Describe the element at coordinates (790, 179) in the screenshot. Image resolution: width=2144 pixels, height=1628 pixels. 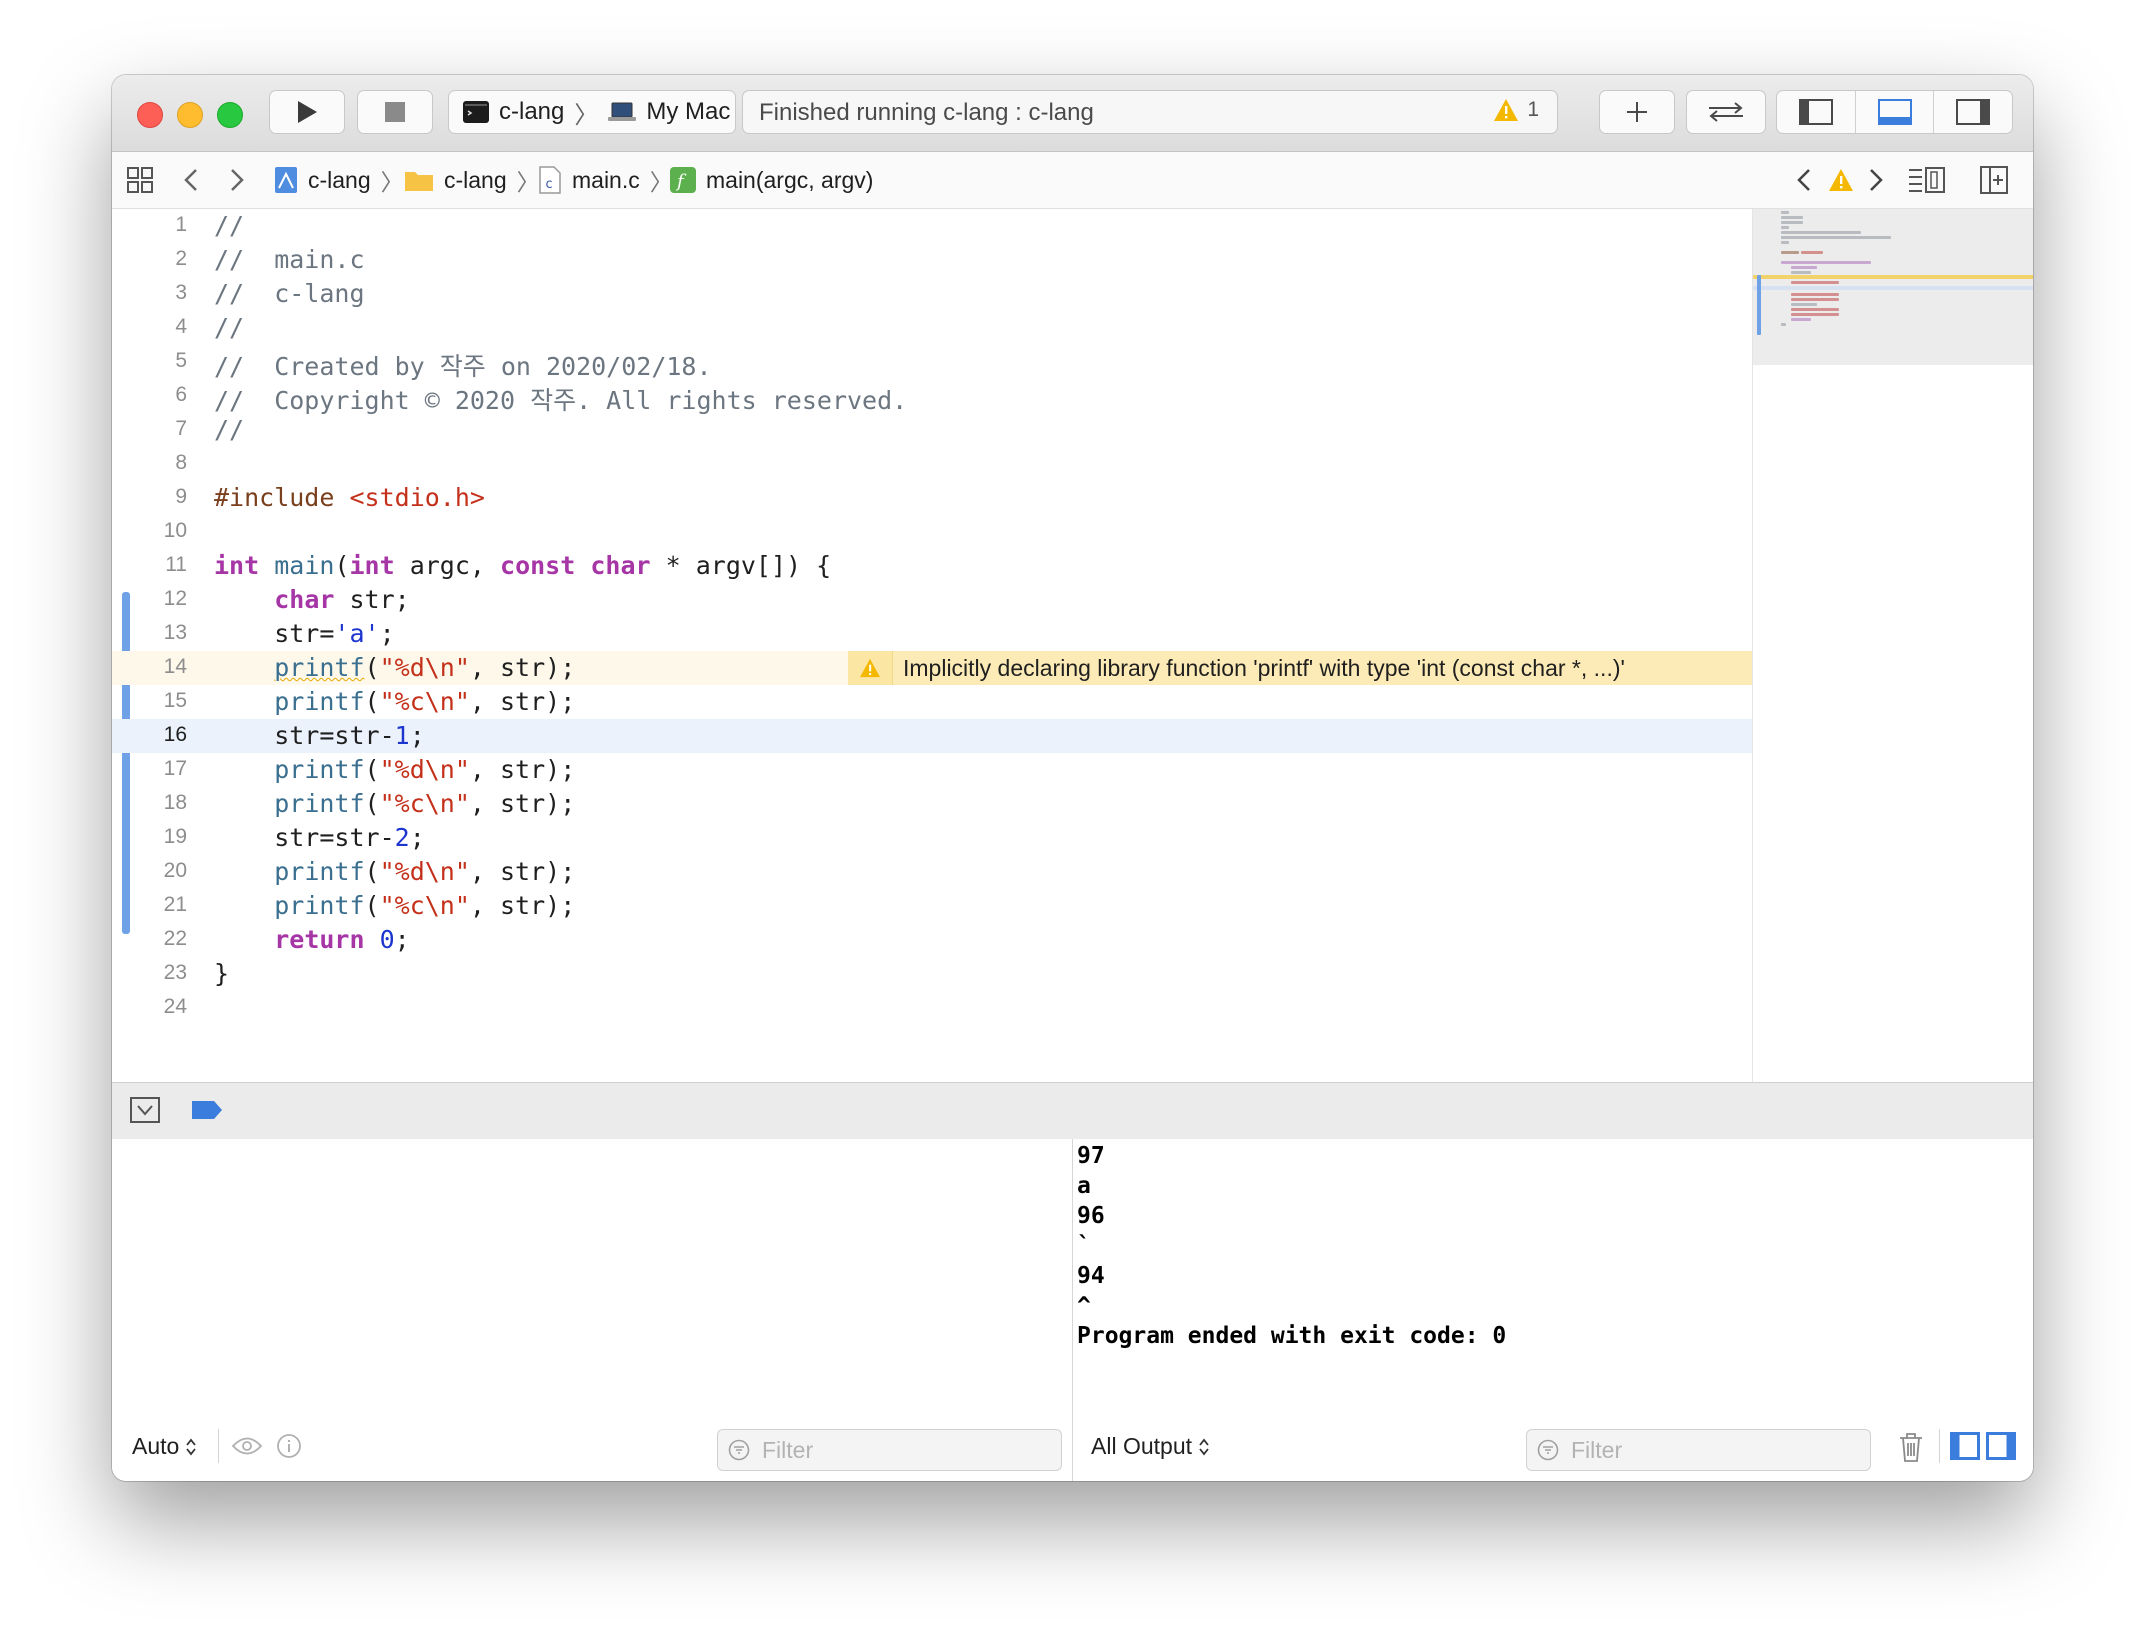
I see `breadcrumb-symbol-label: main(argc, argv)` at that location.